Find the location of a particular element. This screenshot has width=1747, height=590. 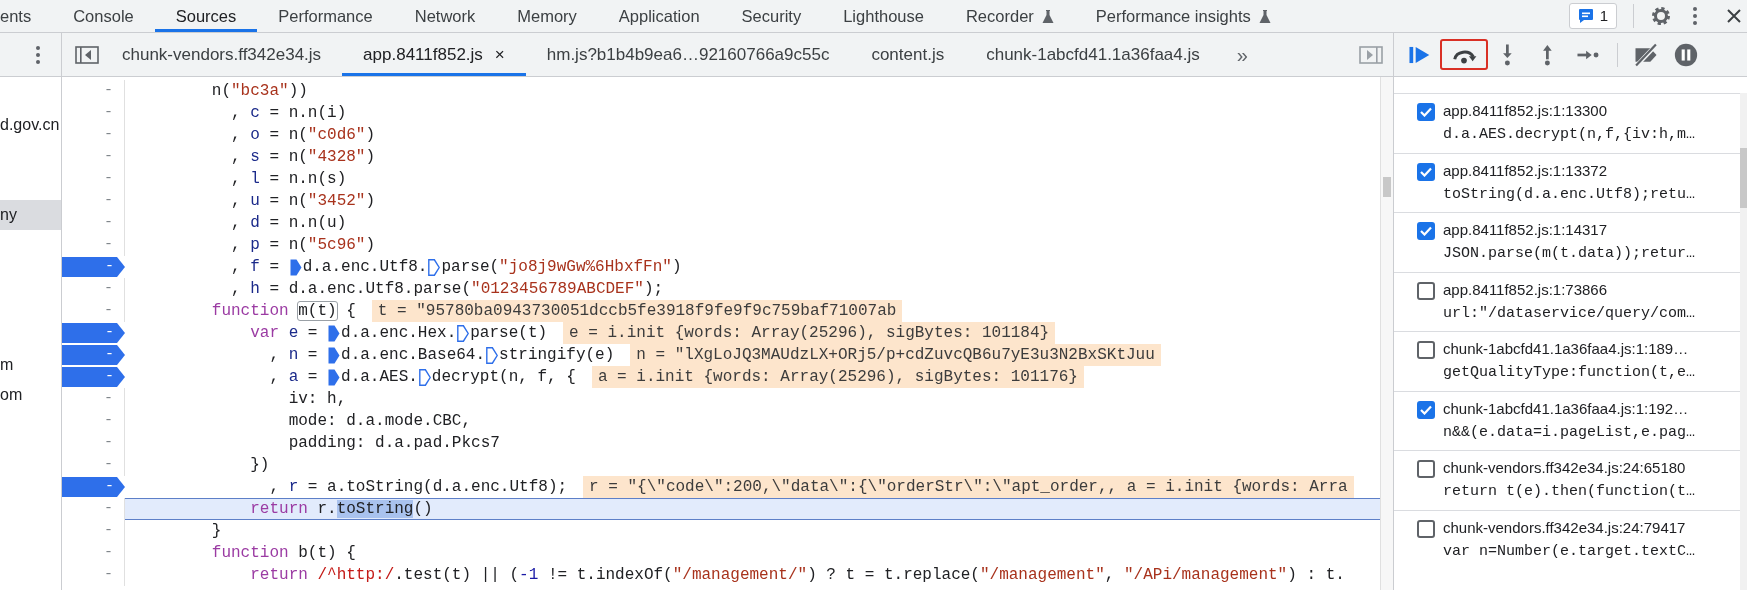

file-tree-item: m is located at coordinates (30, 365).